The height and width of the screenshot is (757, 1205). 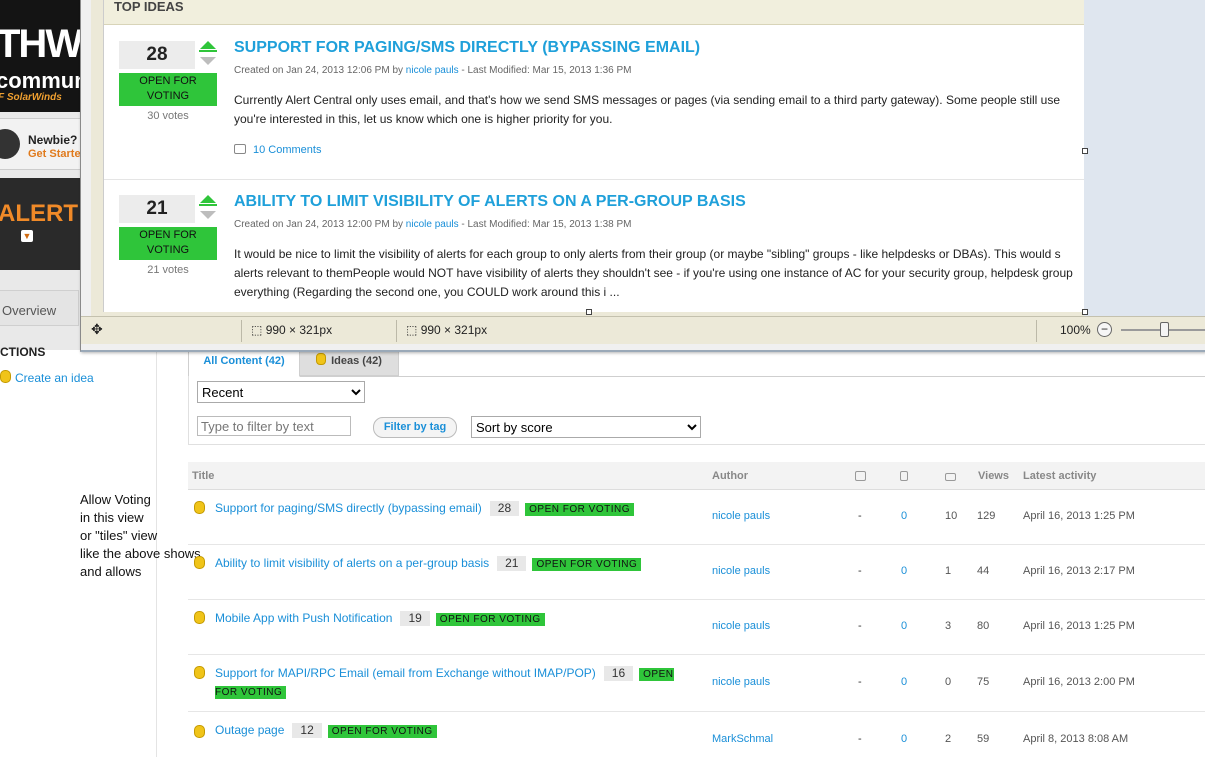 What do you see at coordinates (948, 626) in the screenshot?
I see `comments-count: 3` at bounding box center [948, 626].